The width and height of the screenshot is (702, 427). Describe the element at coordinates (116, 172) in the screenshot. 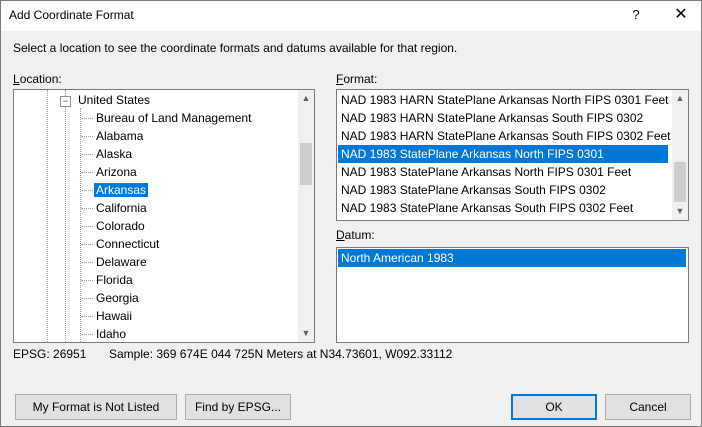

I see `tree-node-arizona: Arizona` at that location.